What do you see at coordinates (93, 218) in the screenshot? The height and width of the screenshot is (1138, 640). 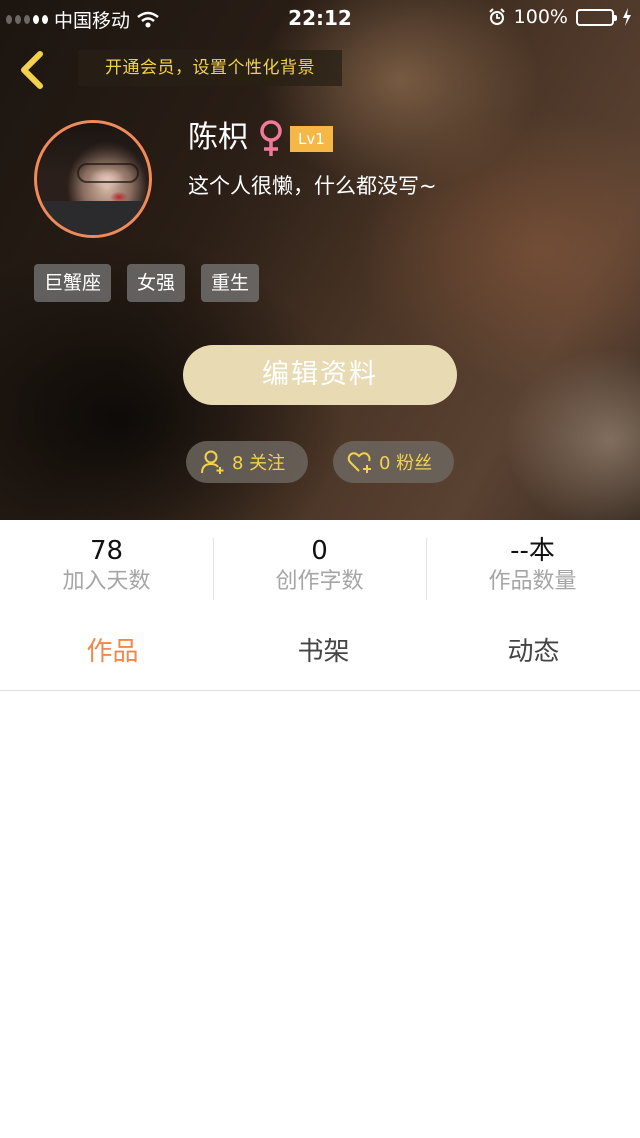 I see `avatar-coat` at bounding box center [93, 218].